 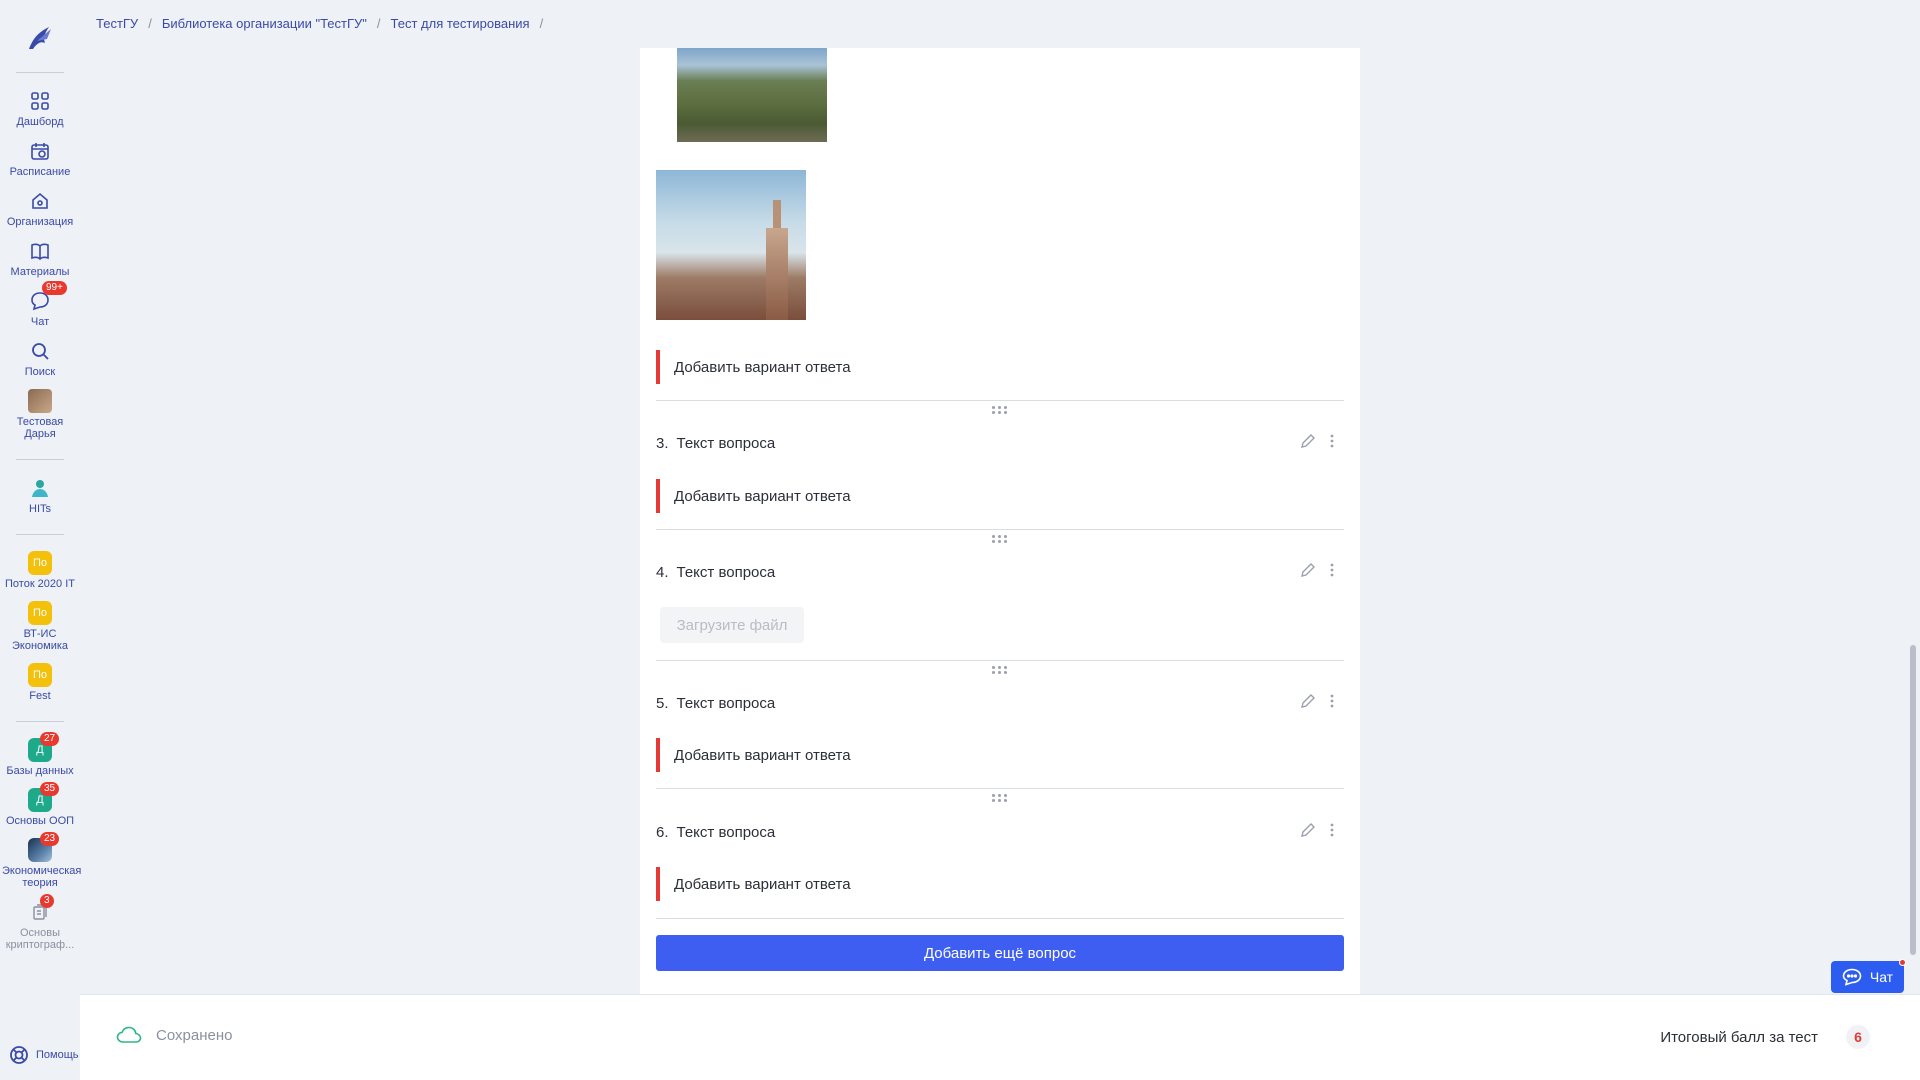 I want to click on chat-icon: 99+, so click(x=47, y=297).